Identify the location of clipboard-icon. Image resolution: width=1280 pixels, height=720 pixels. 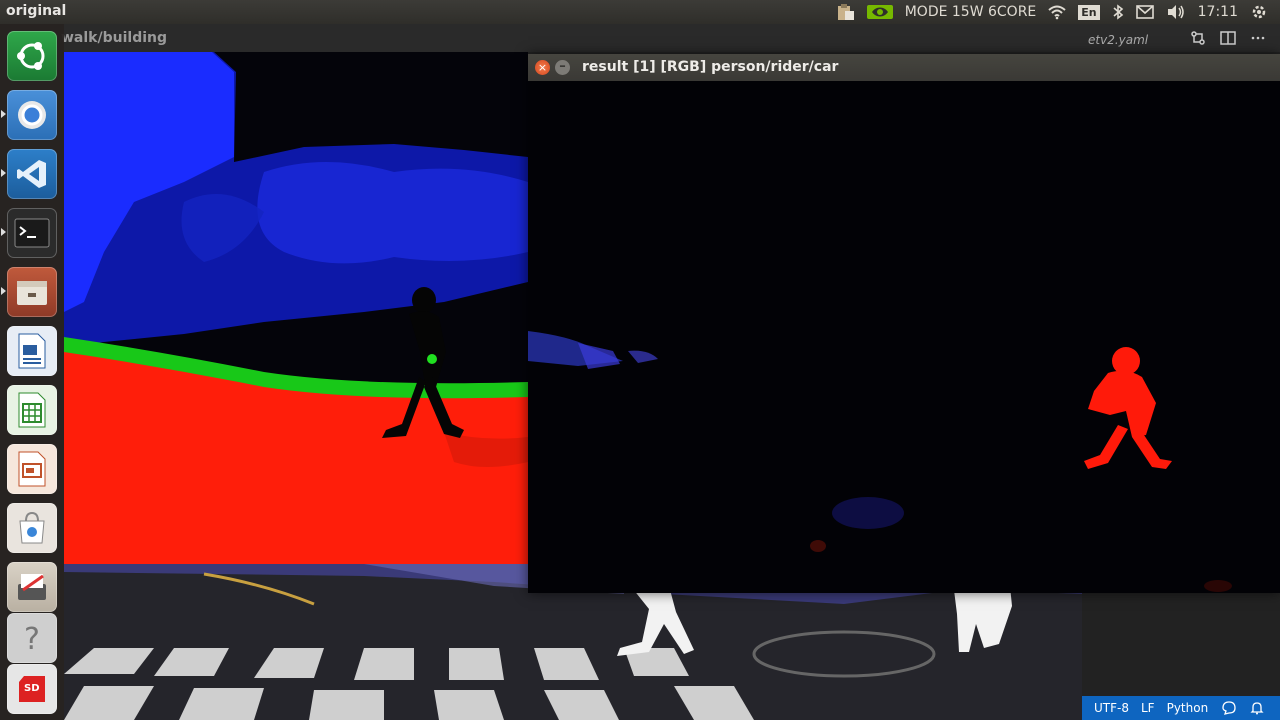
(845, 12).